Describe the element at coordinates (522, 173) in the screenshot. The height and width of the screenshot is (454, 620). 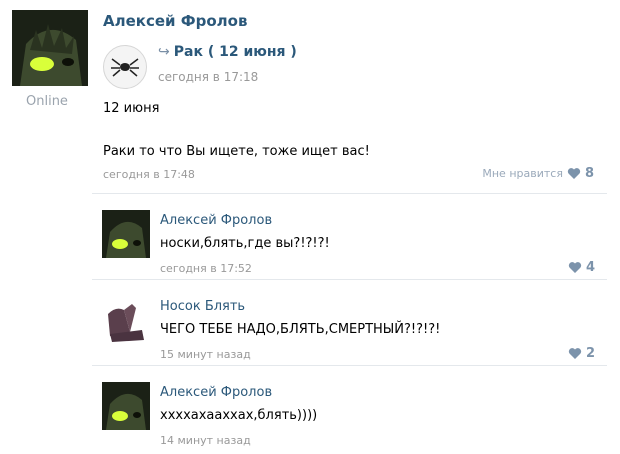
I see `like-label: Мне нравится` at that location.